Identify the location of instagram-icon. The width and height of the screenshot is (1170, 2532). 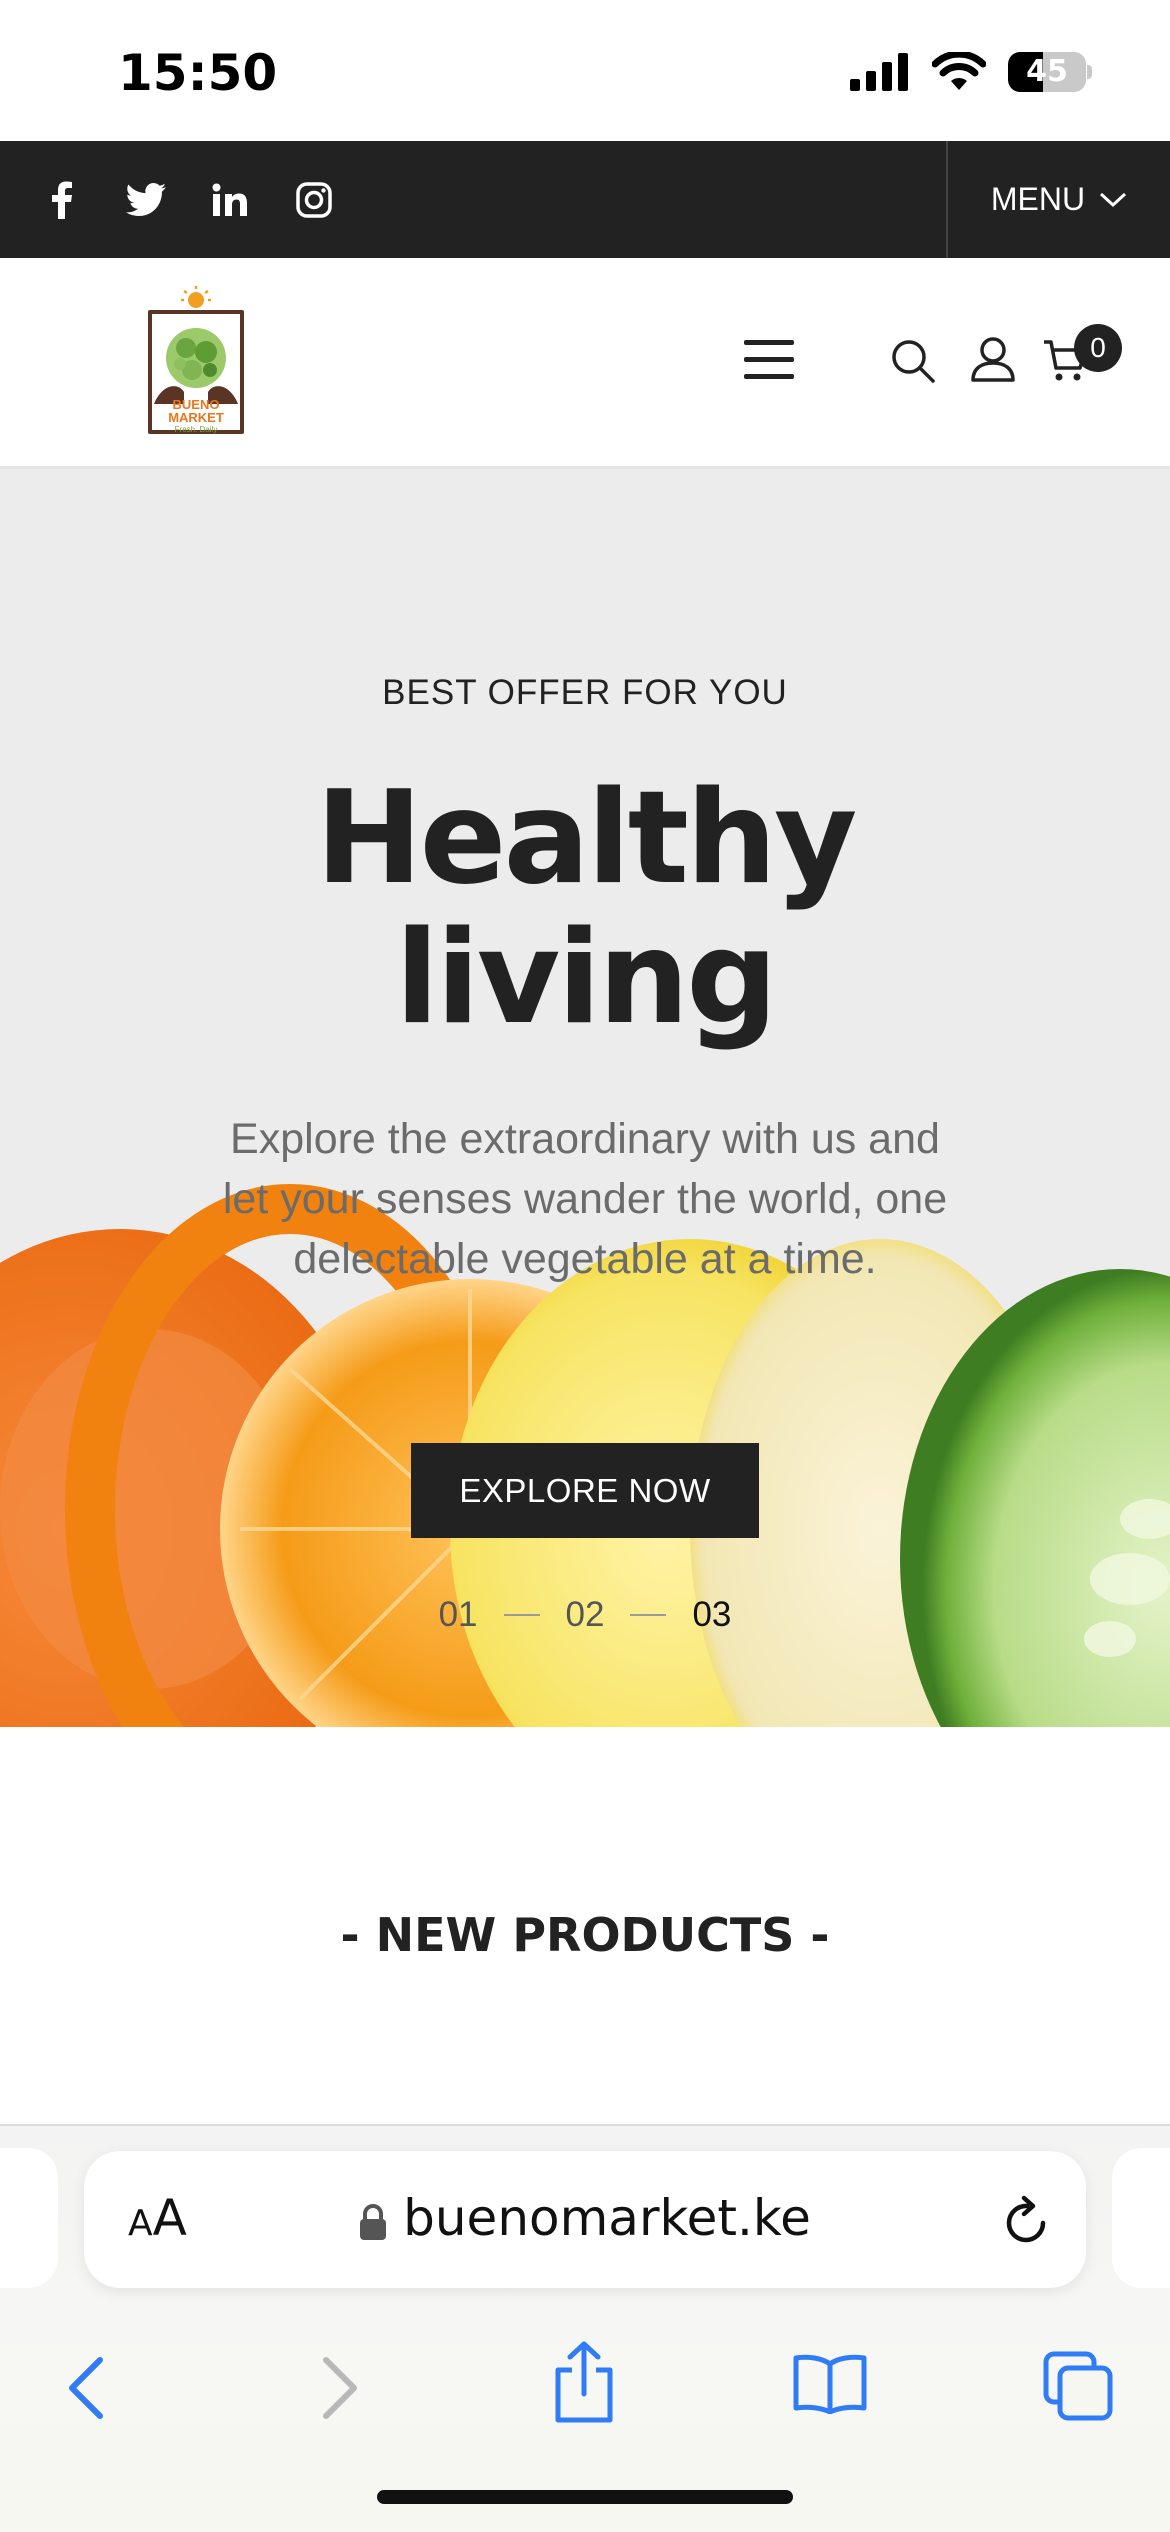
(314, 200).